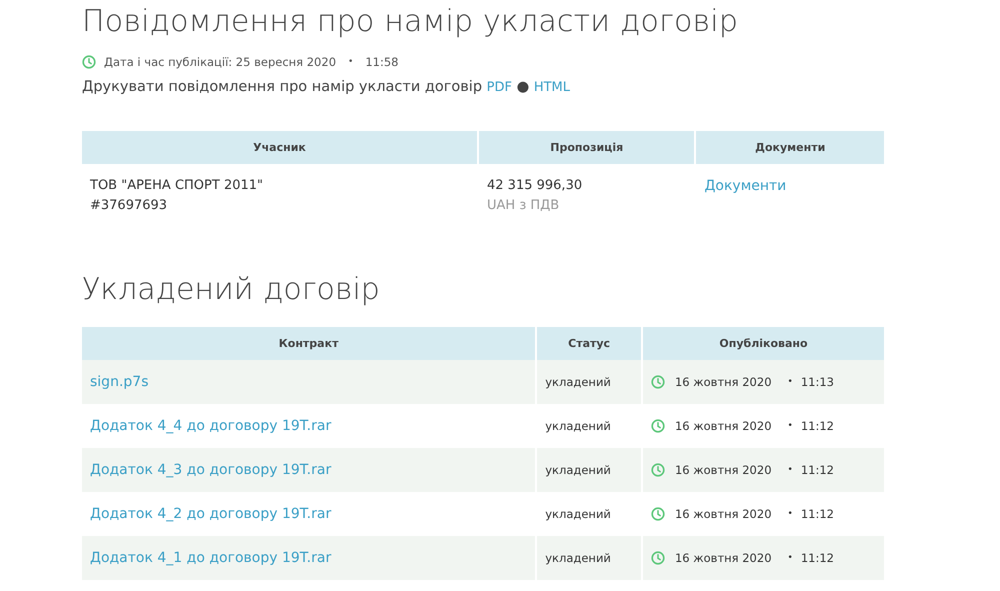  Describe the element at coordinates (790, 147) in the screenshot. I see `column-header: Документи` at that location.